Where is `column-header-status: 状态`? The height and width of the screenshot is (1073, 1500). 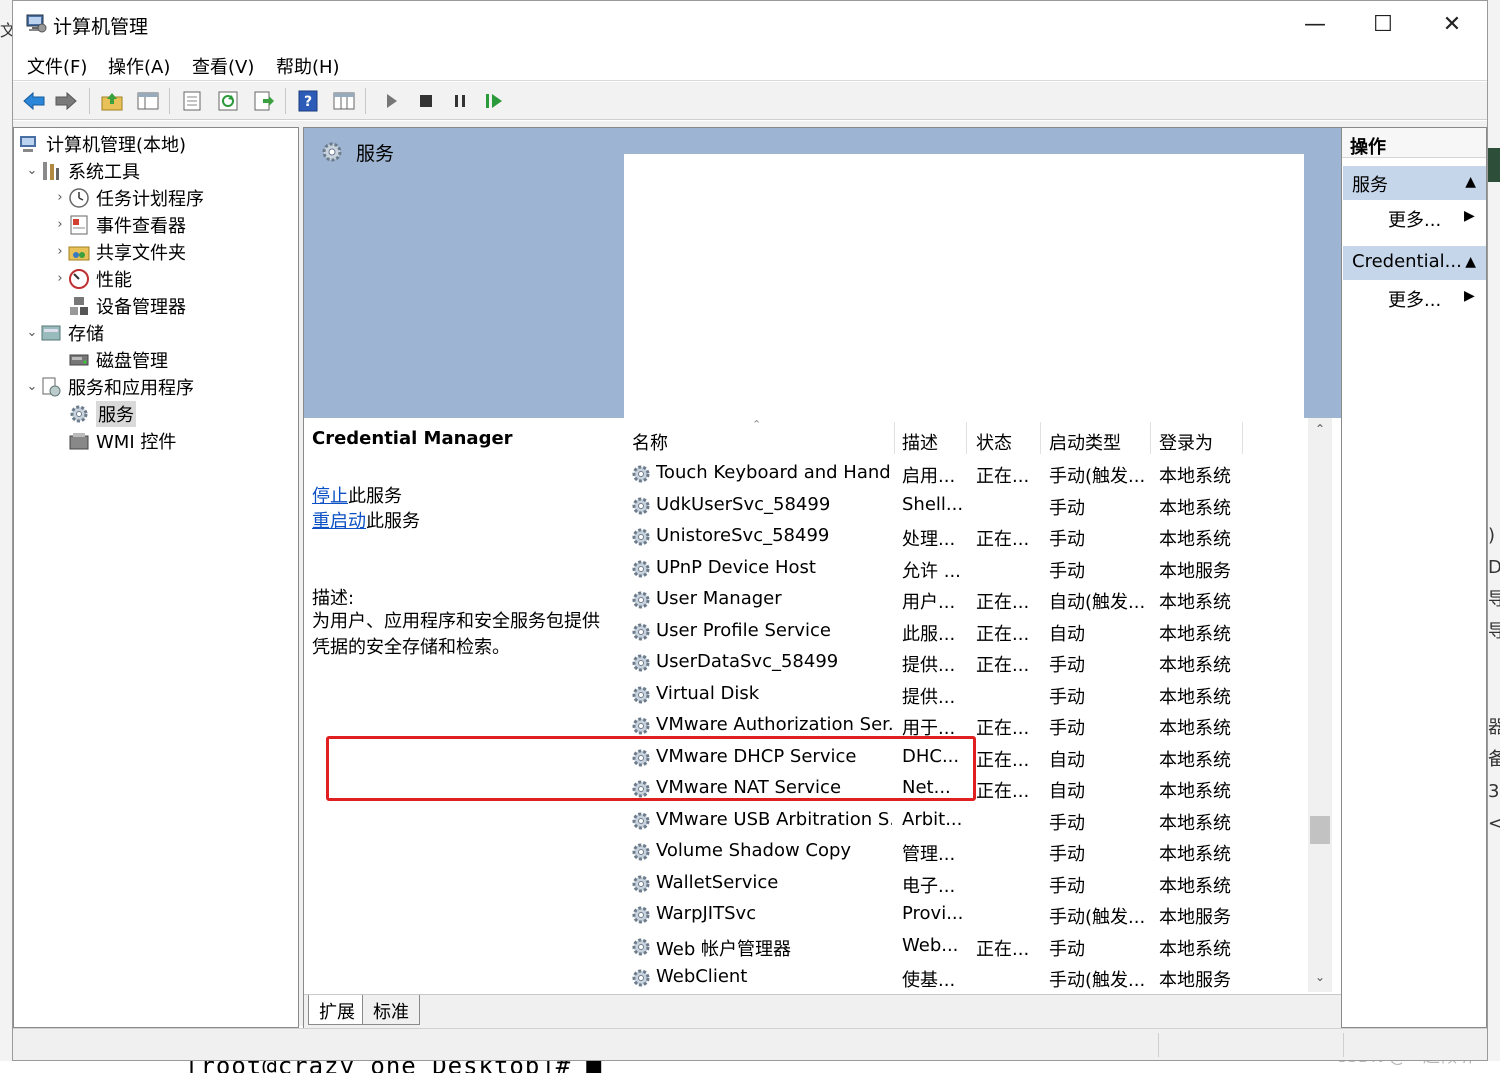 column-header-status: 状态 is located at coordinates (994, 442).